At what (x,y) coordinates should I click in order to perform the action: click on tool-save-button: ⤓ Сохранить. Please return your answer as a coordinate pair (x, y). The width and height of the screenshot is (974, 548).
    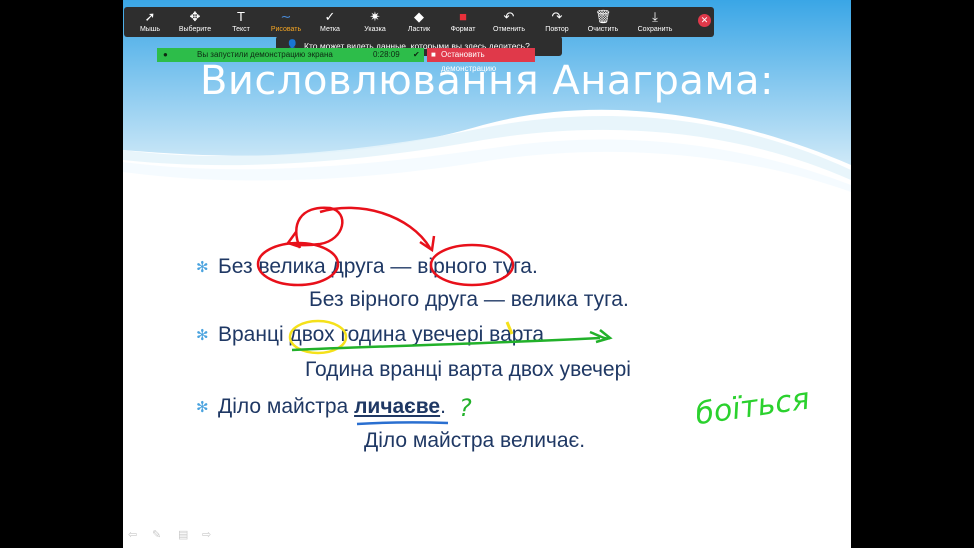
    Looking at the image, I should click on (655, 22).